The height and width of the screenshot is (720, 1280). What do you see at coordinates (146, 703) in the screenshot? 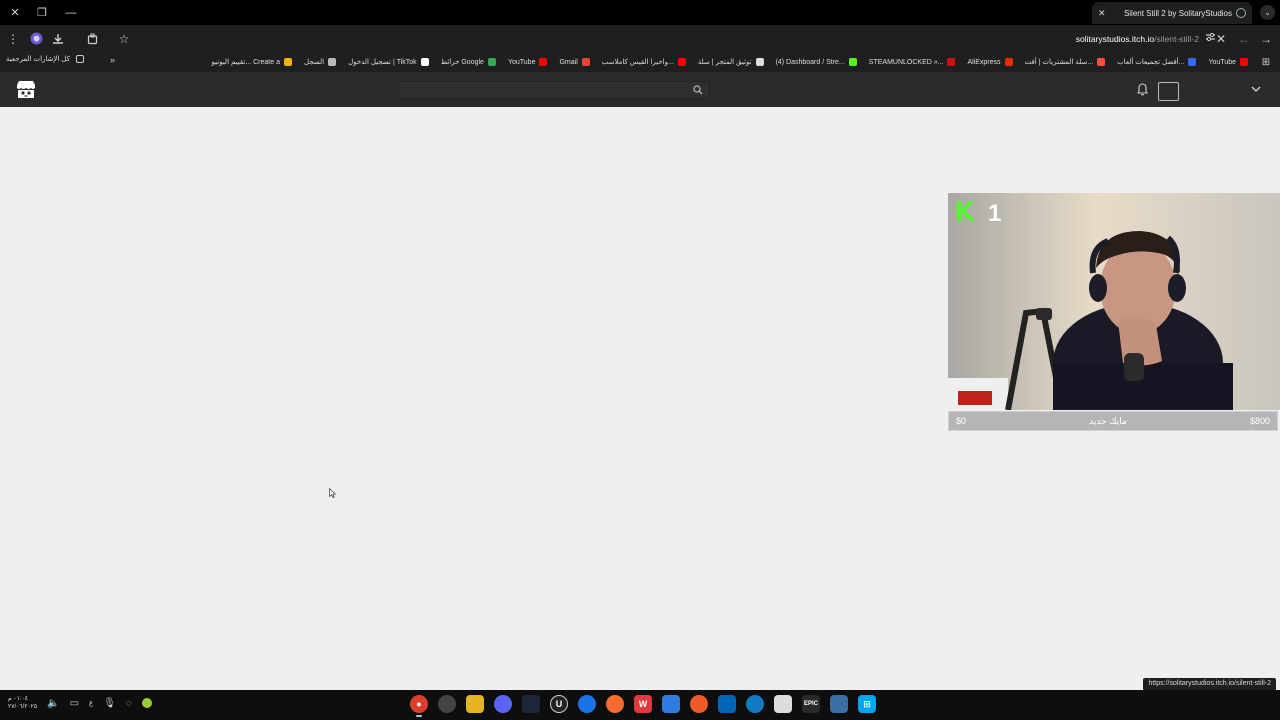
I see `tray-app-icon` at bounding box center [146, 703].